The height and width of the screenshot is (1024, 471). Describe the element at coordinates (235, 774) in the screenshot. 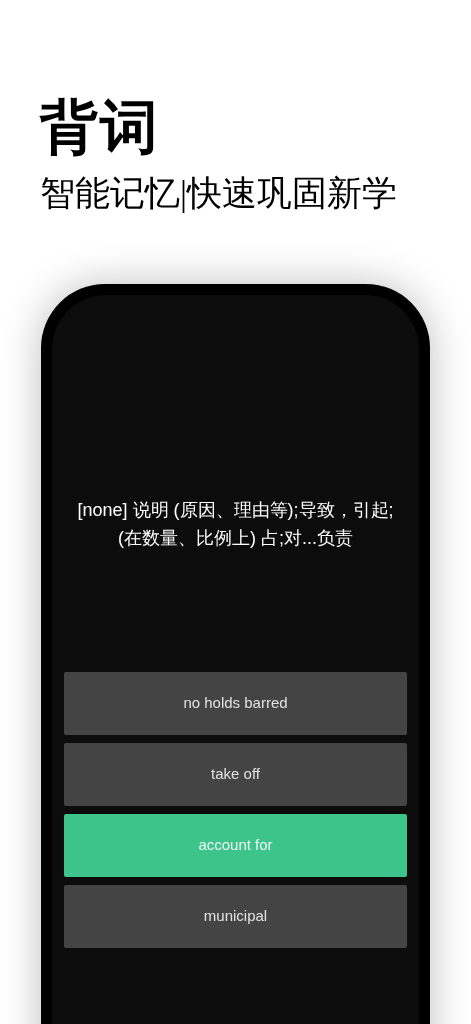

I see `answer-option: take off` at that location.